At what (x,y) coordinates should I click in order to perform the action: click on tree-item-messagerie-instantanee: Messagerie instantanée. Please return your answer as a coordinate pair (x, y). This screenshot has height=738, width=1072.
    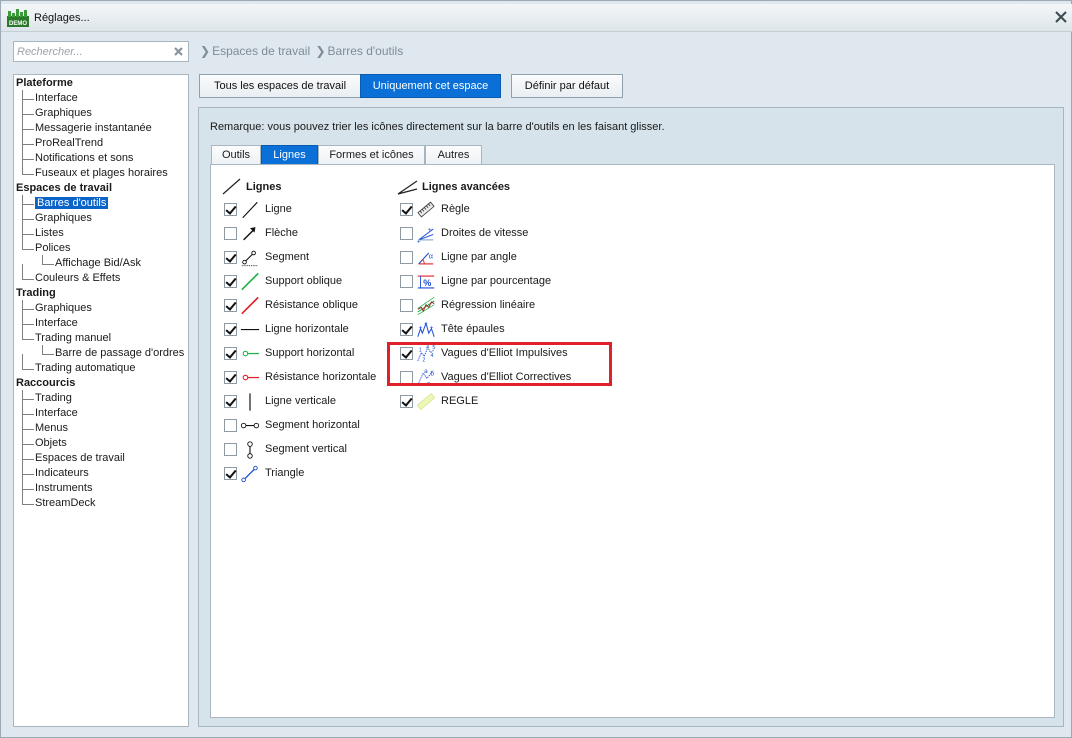
    Looking at the image, I should click on (93, 128).